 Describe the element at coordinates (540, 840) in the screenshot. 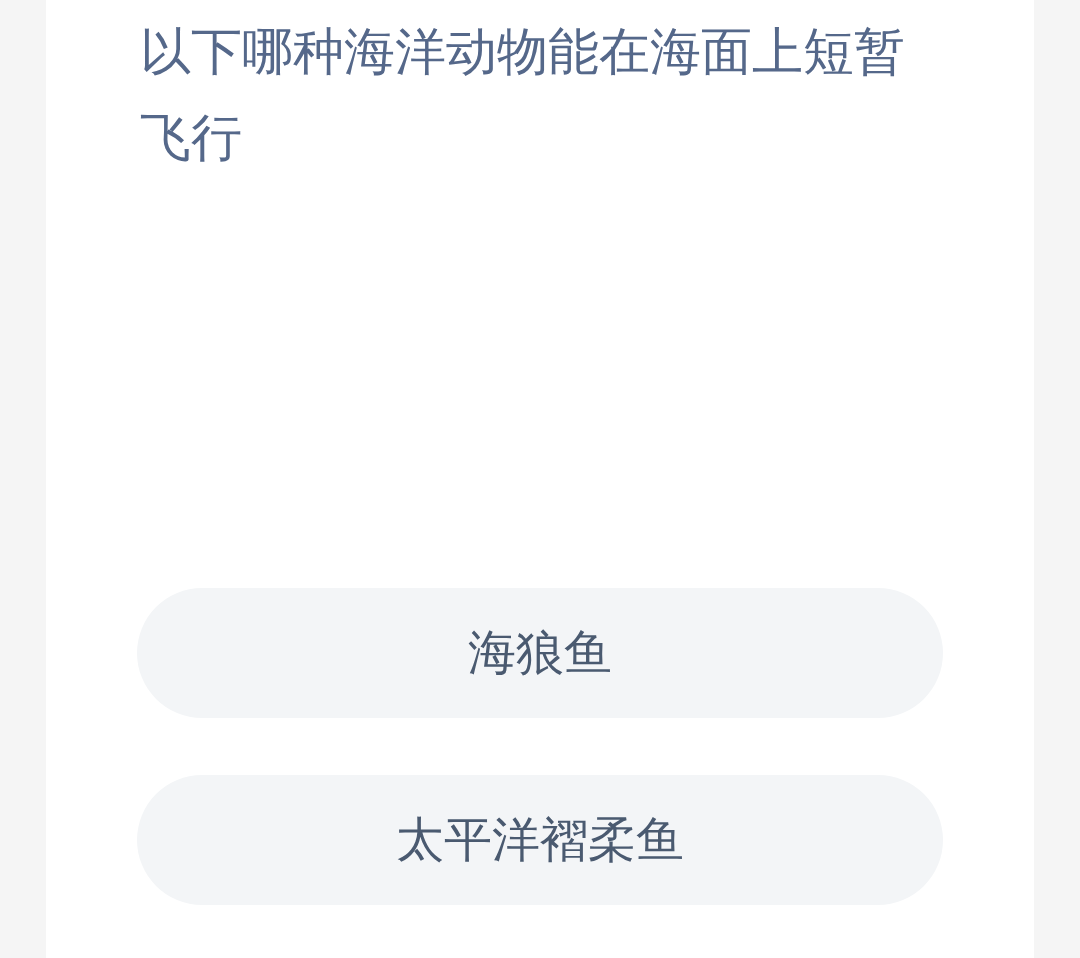

I see `answer-option: 太平洋褶柔鱼` at that location.